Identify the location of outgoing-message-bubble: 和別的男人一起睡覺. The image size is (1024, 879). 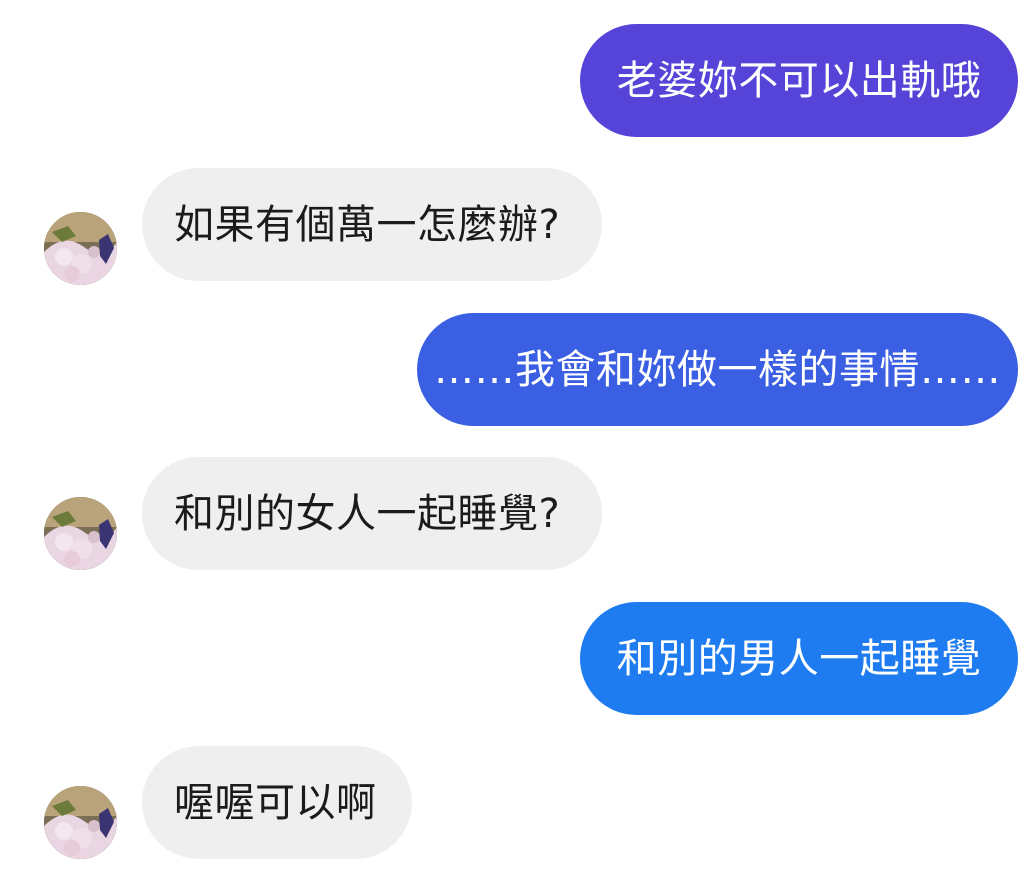
(799, 658).